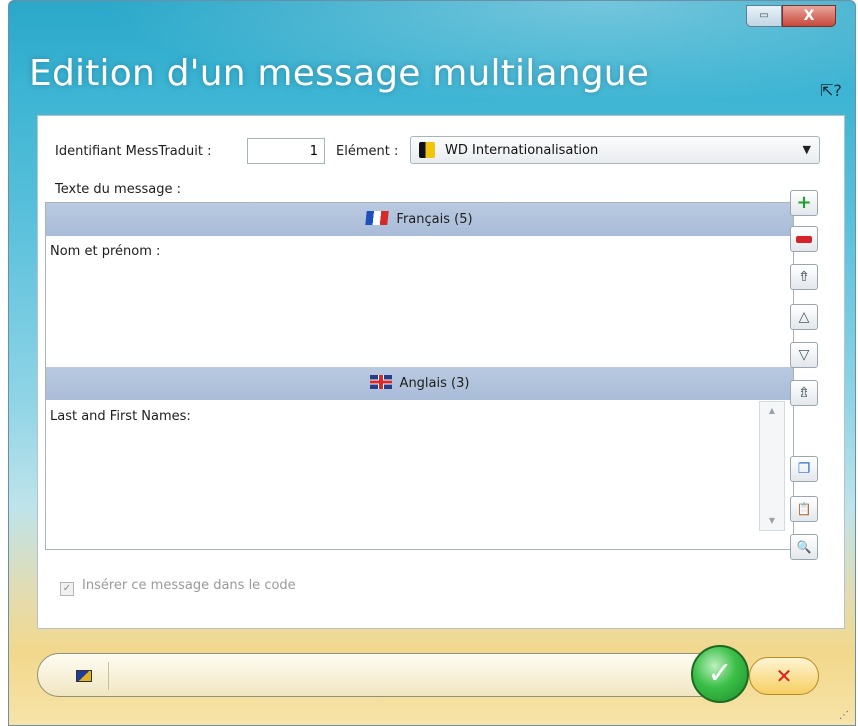  Describe the element at coordinates (390, 675) in the screenshot. I see `status-bar` at that location.